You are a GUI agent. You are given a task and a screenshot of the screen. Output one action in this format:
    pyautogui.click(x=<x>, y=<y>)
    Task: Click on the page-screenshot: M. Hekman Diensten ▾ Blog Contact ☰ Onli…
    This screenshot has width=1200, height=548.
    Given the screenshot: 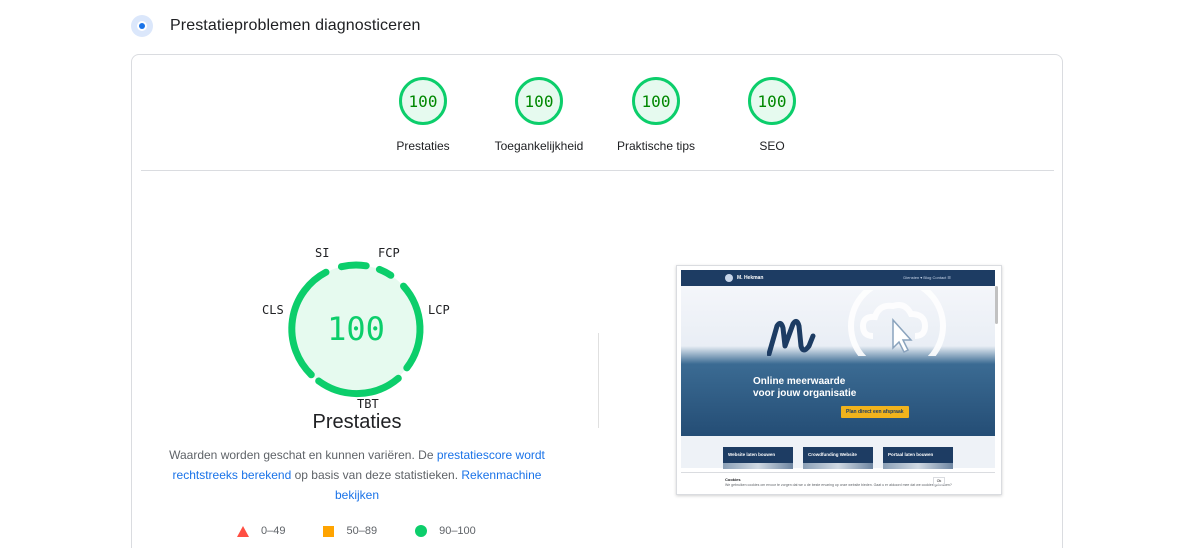 What is the action you would take?
    pyautogui.click(x=839, y=380)
    